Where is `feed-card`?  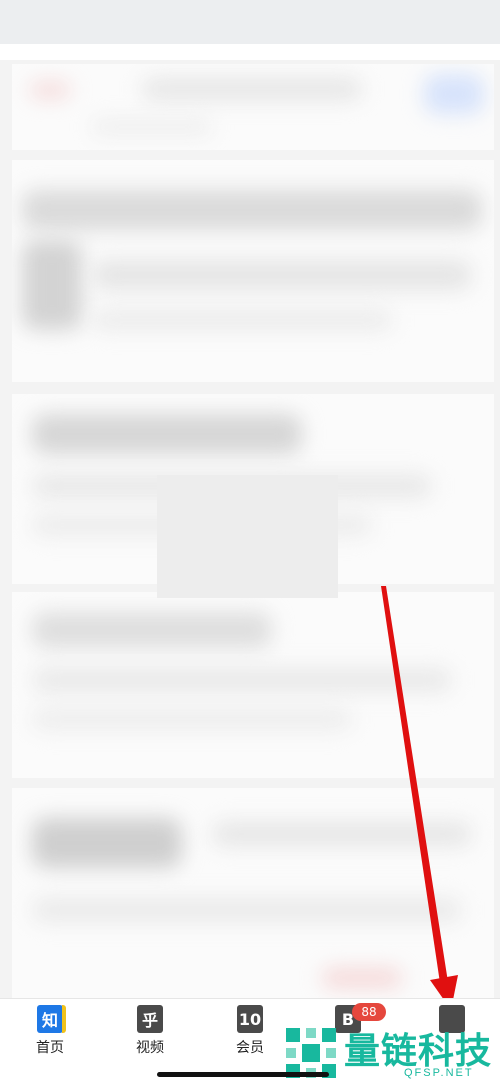 feed-card is located at coordinates (253, 107).